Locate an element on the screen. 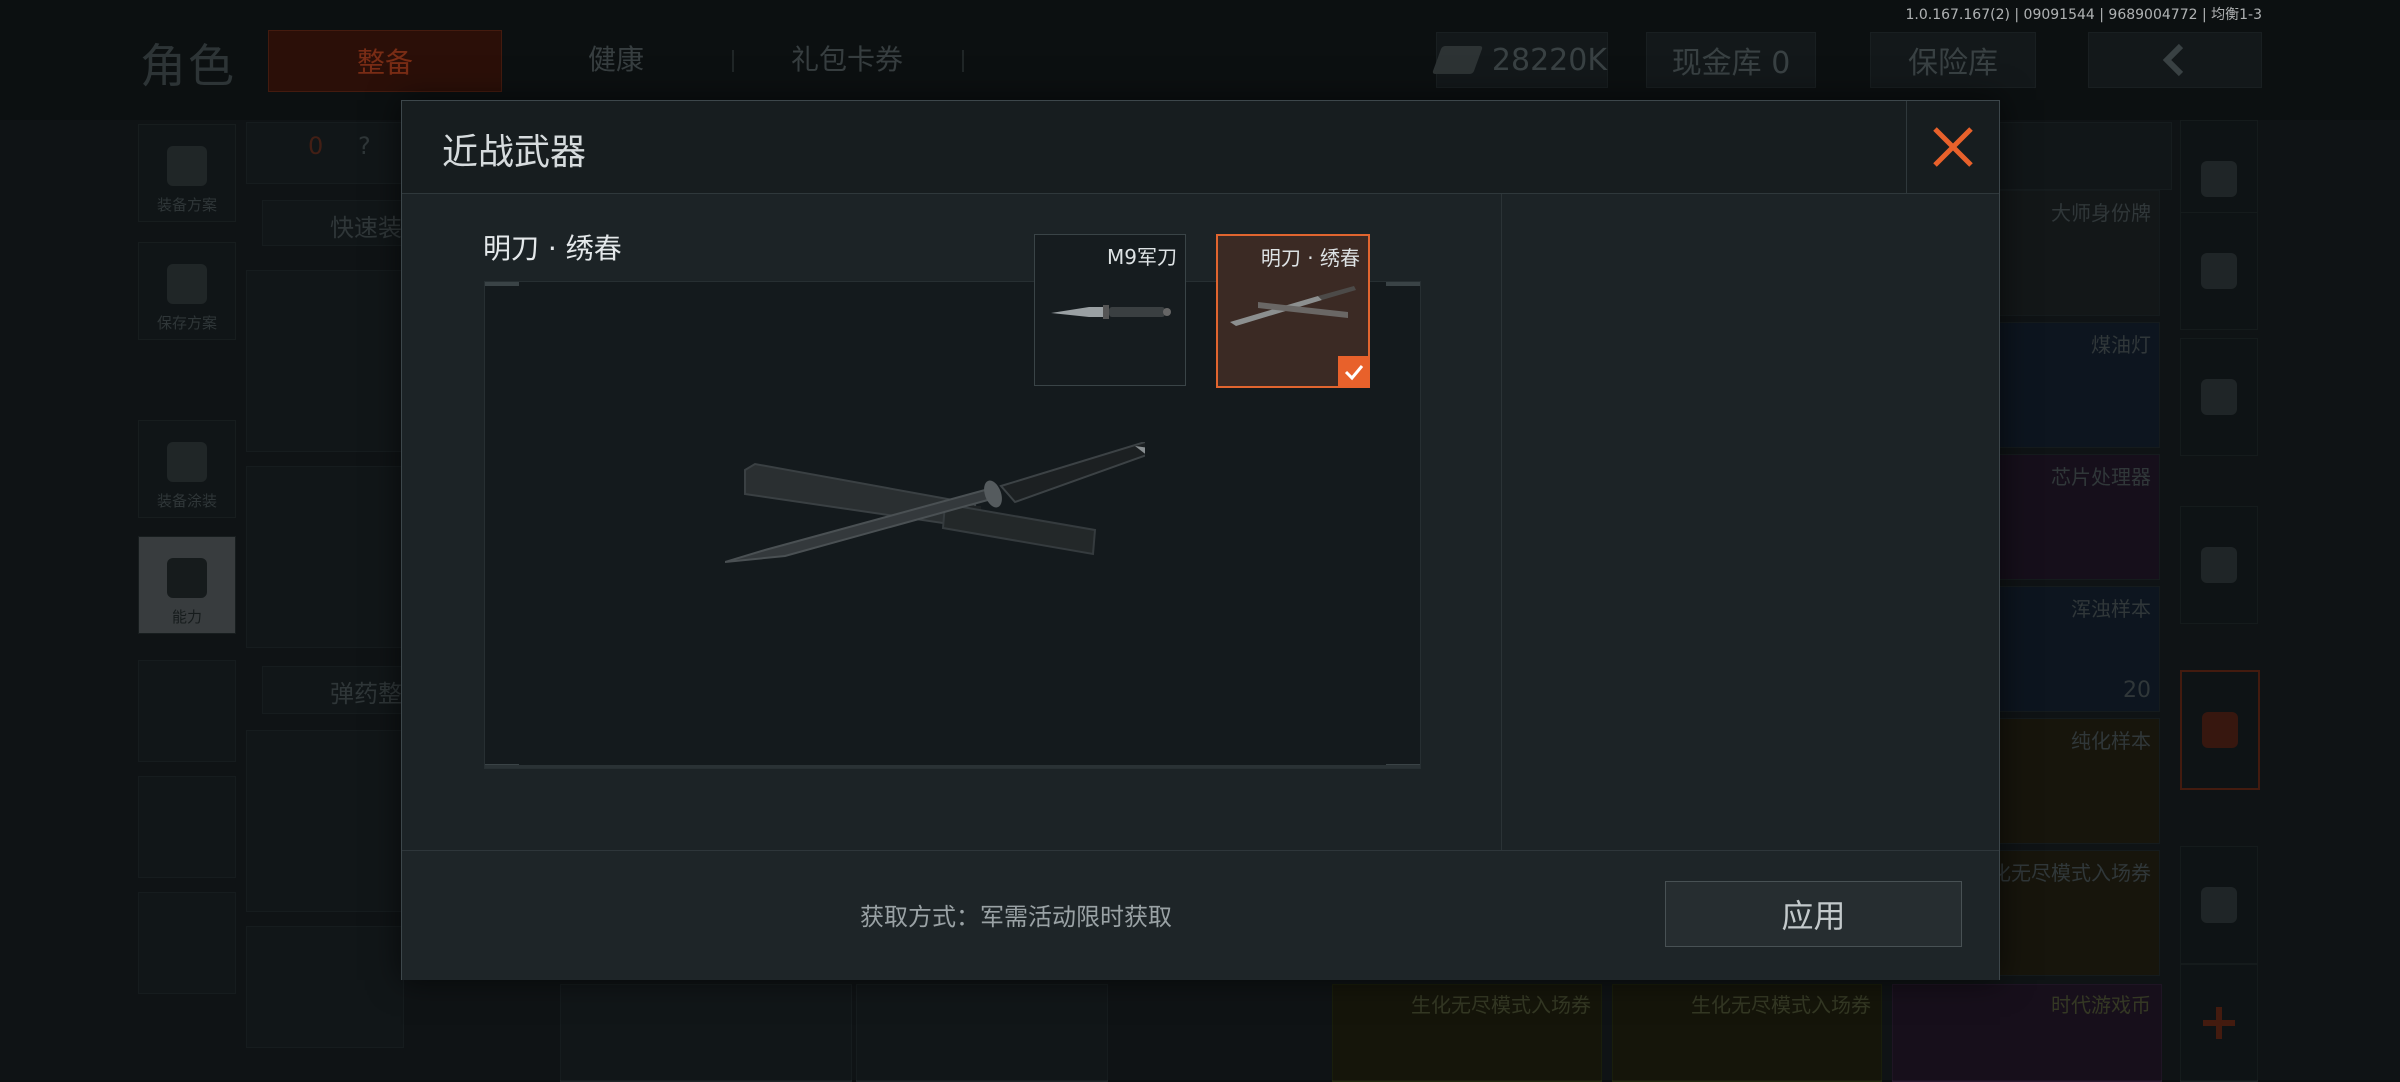 The height and width of the screenshot is (1082, 2400). weapon-option-m9: M9军刀 is located at coordinates (1110, 310).